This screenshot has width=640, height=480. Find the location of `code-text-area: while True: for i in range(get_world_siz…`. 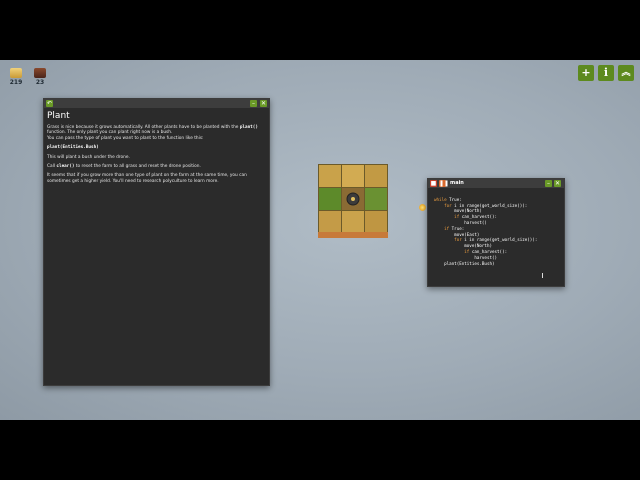

code-text-area: while True: for i in range(get_world_siz… is located at coordinates (496, 228).